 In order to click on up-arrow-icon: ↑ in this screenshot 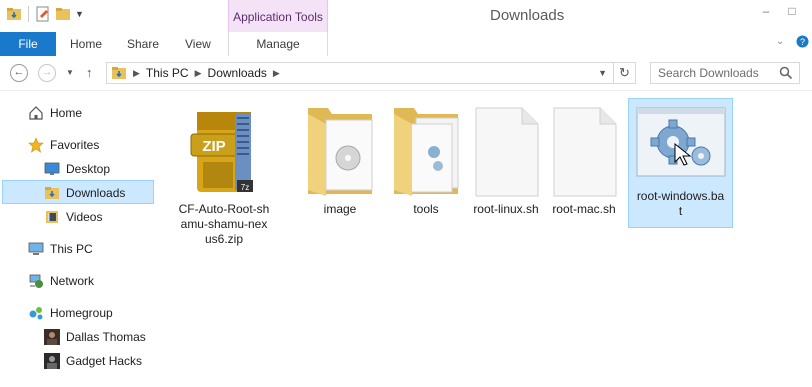, I will do `click(89, 72)`.